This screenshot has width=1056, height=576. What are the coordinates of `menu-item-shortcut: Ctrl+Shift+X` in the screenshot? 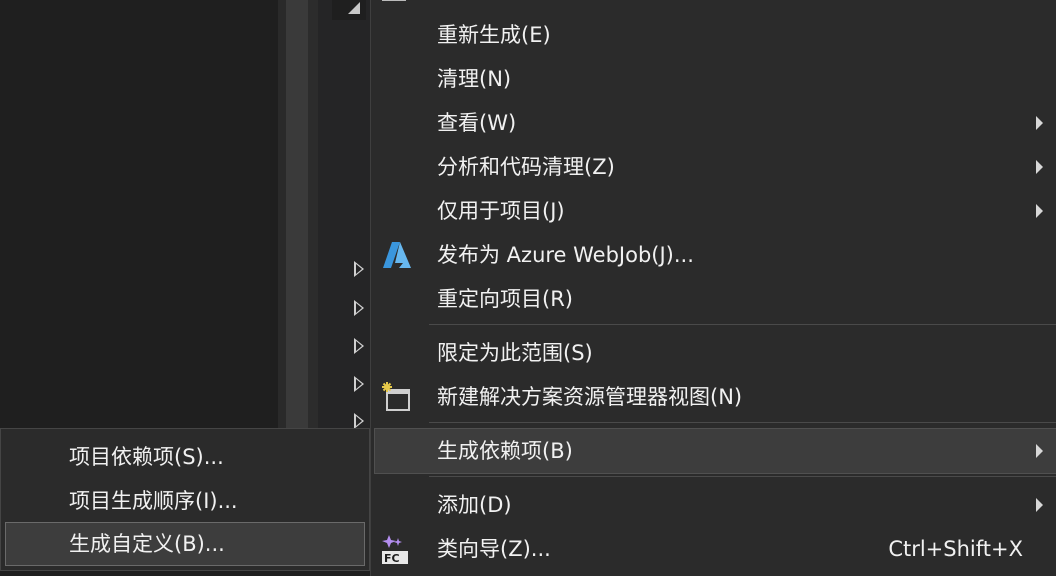 It's located at (955, 549).